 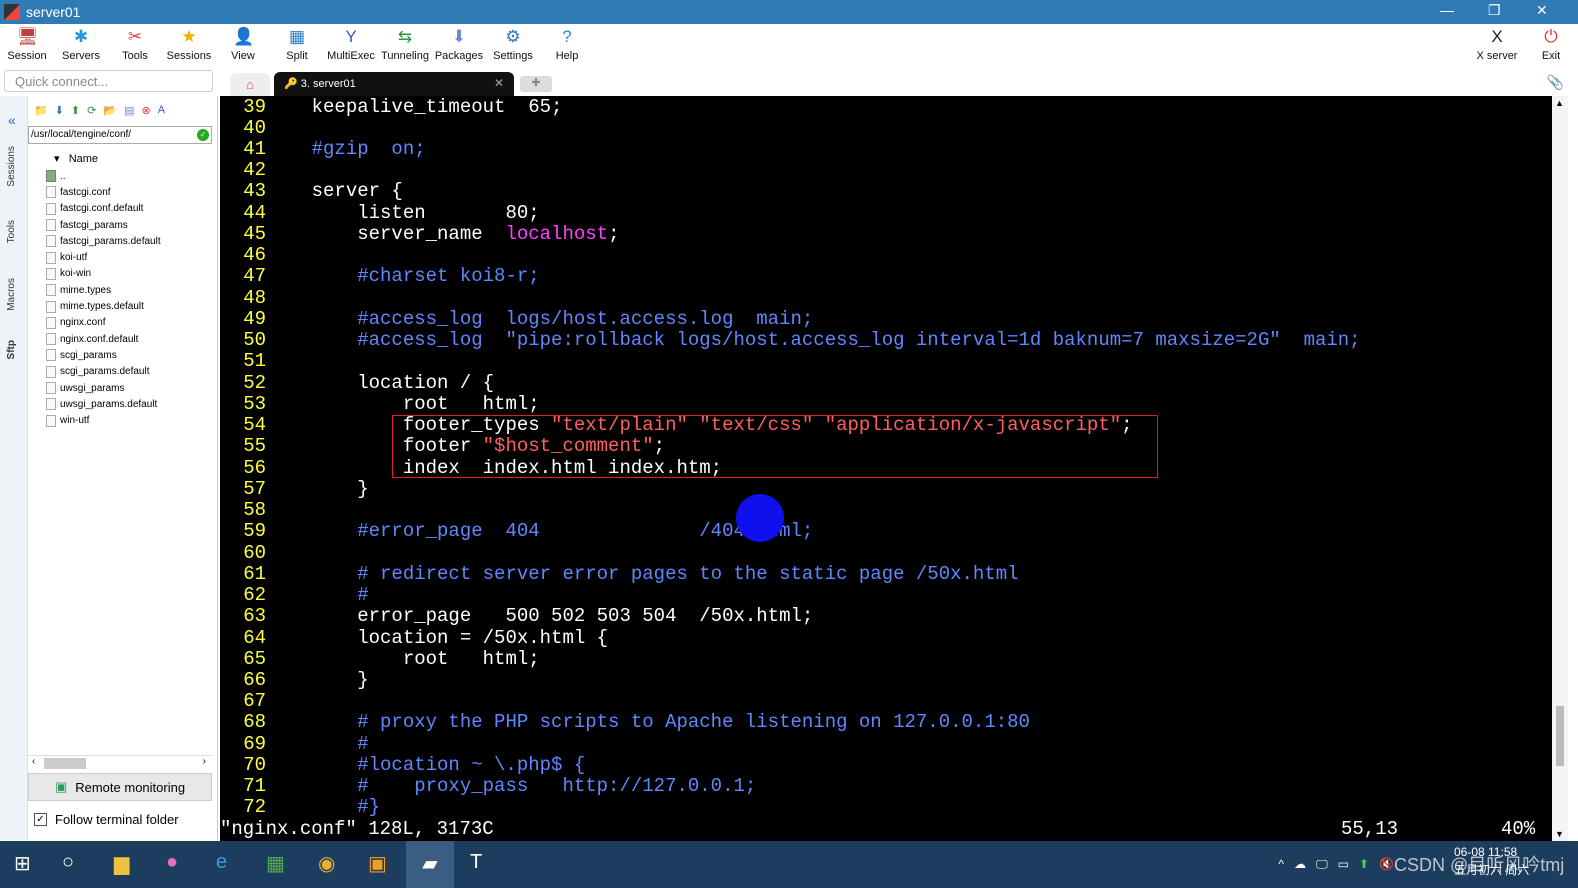 I want to click on typora-icon: T, so click(x=476, y=862).